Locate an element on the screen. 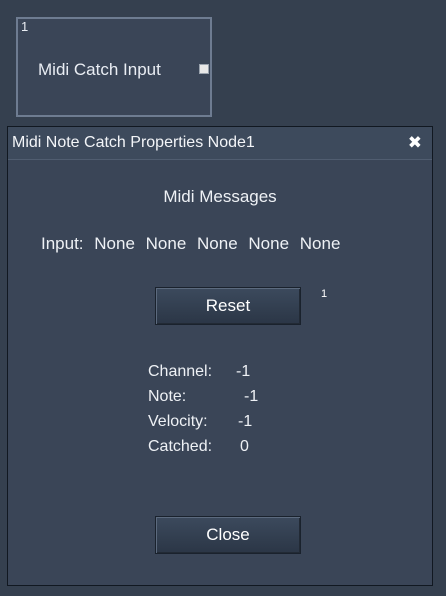  dialog-titlebar: Midi Note Catch Properties Node1 ✖ is located at coordinates (220, 143).